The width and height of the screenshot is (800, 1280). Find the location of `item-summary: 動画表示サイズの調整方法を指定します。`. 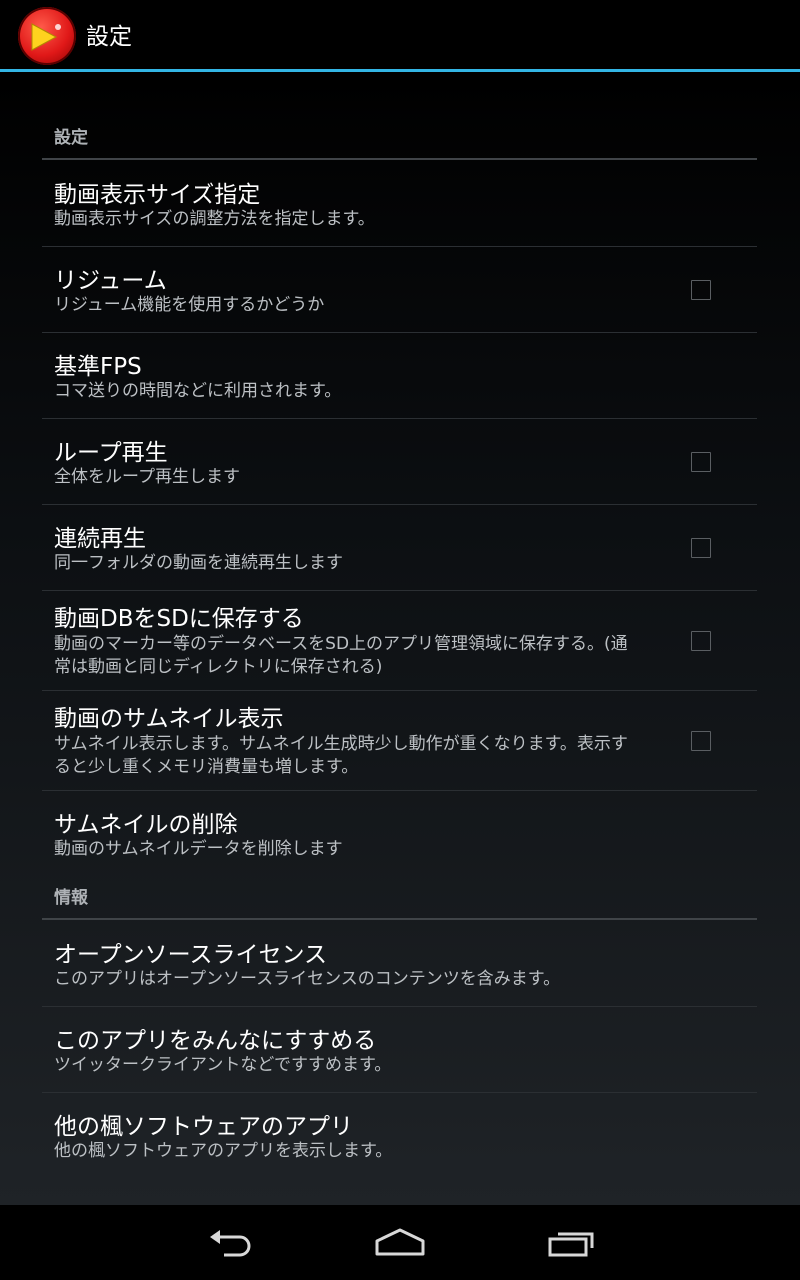

item-summary: 動画表示サイズの調整方法を指定します。 is located at coordinates (214, 219).